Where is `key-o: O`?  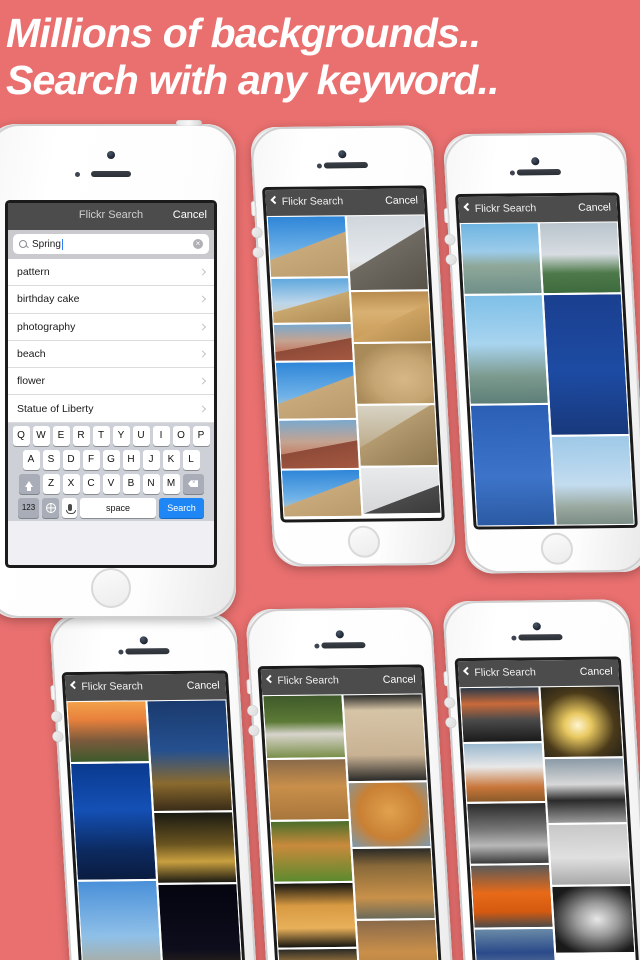
key-o: O is located at coordinates (181, 435).